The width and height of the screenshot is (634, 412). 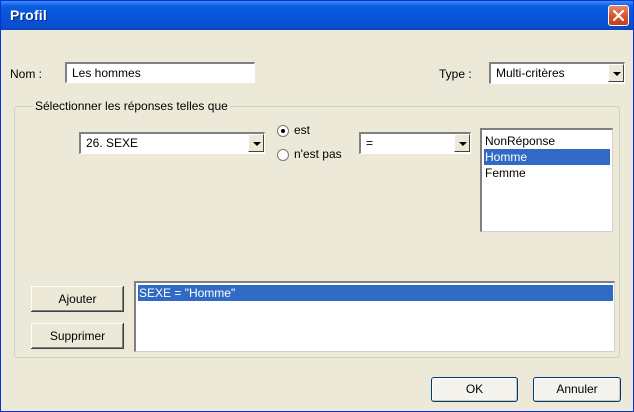 I want to click on title-bar: Profil, so click(x=317, y=15).